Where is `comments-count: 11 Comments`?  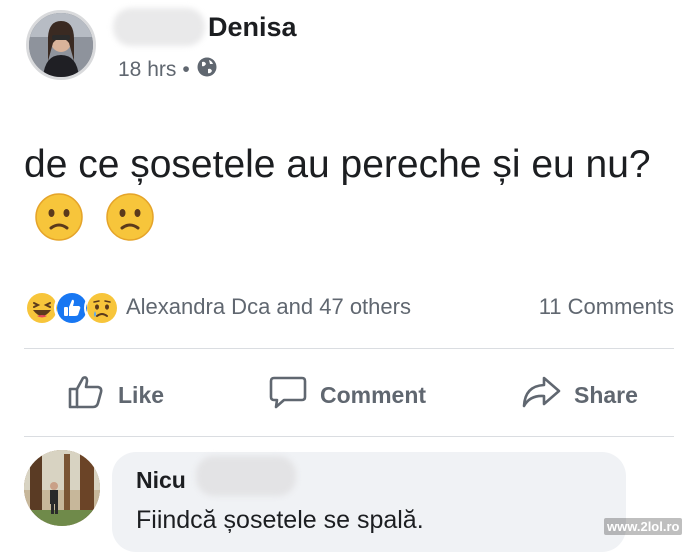 comments-count: 11 Comments is located at coordinates (606, 307).